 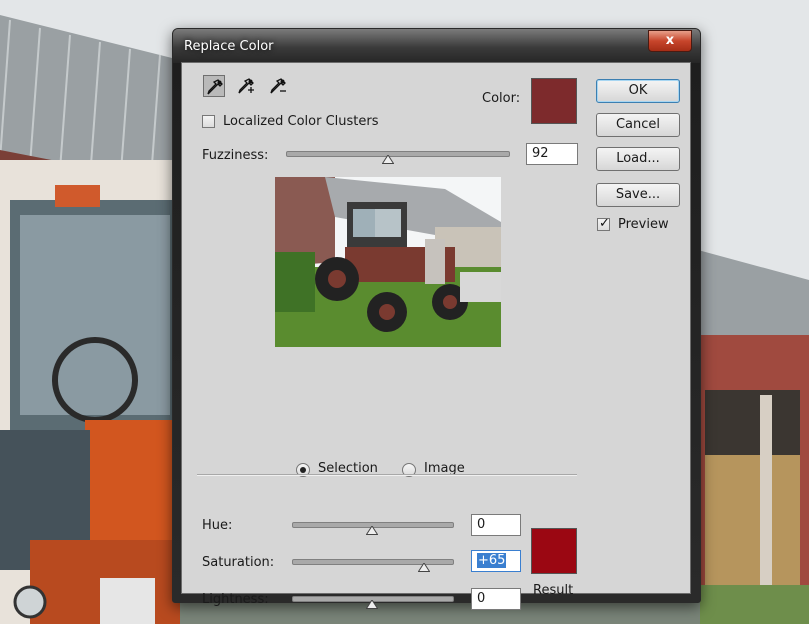 I want to click on saturation-input: +65, so click(x=496, y=561).